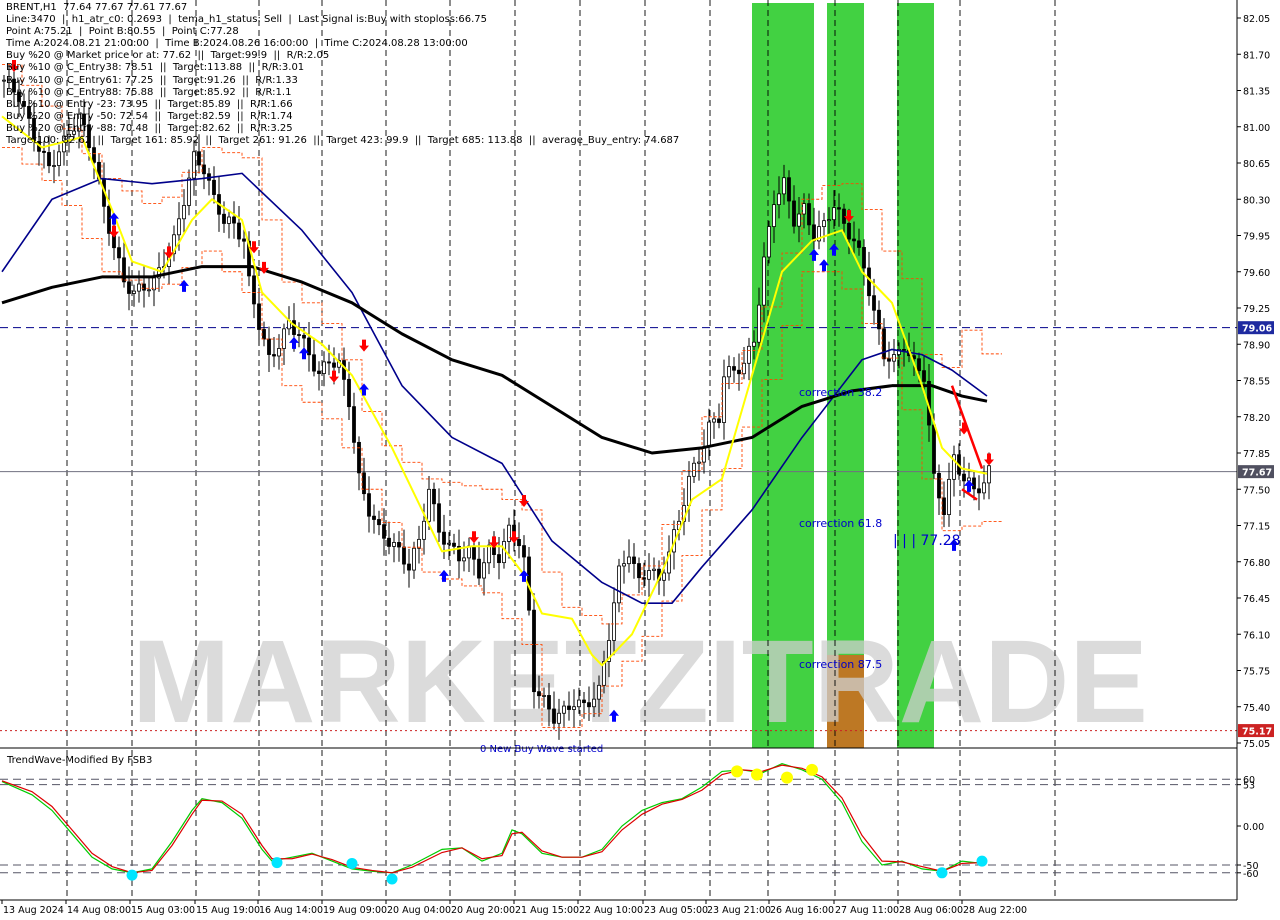 This screenshot has height=920, width=1280. Describe the element at coordinates (1256, 309) in the screenshot. I see `y-tick-label: 79.25` at that location.